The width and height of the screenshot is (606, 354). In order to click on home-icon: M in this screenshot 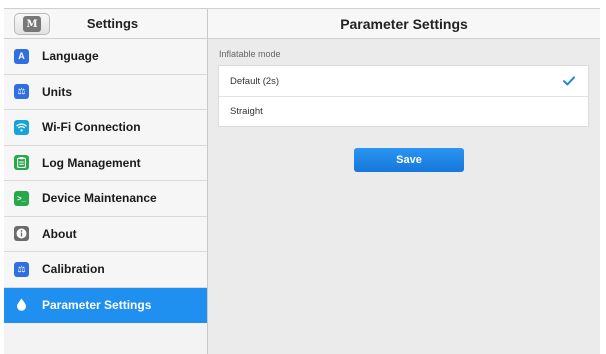, I will do `click(32, 24)`.